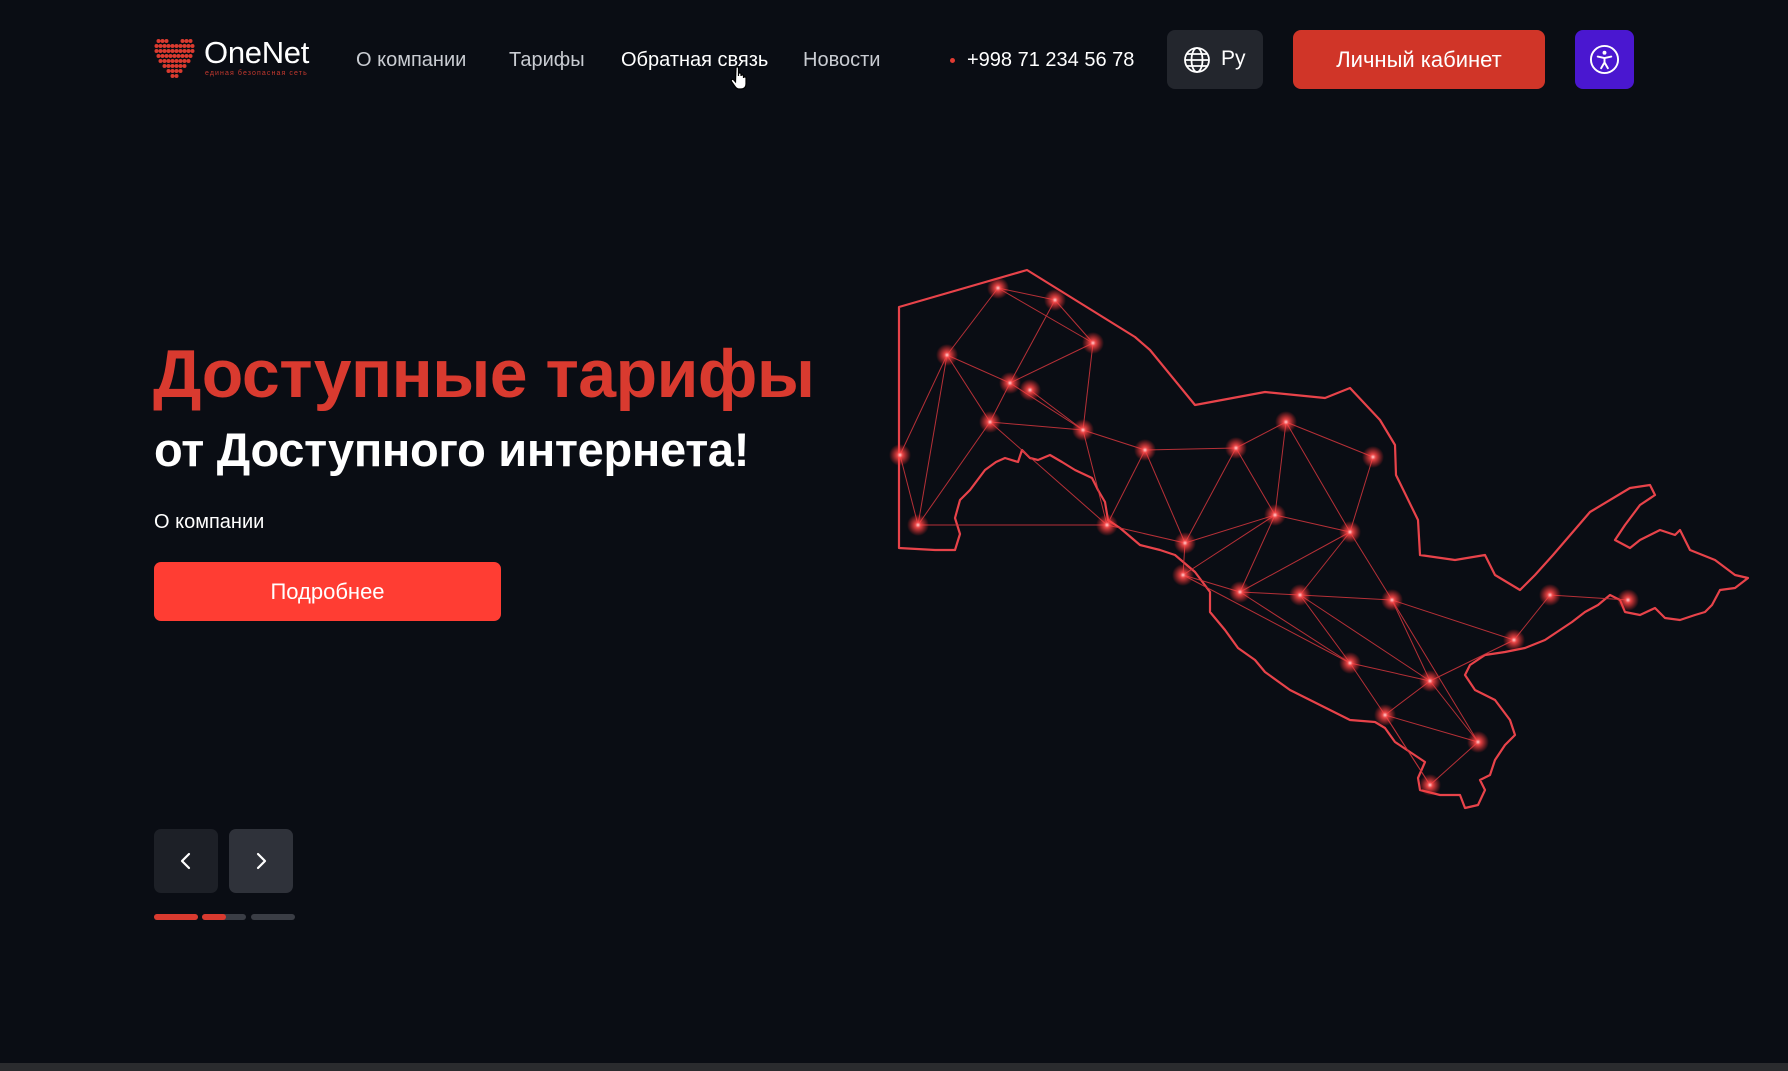  What do you see at coordinates (484, 374) in the screenshot?
I see `hero-title: Доступные тарифы` at bounding box center [484, 374].